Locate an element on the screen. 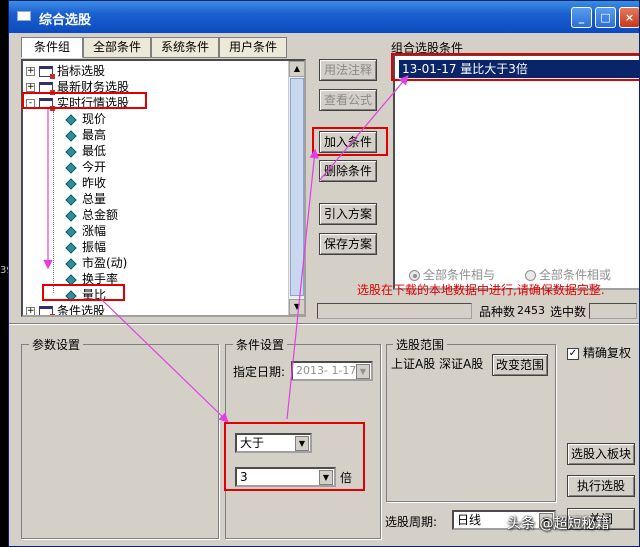 This screenshot has width=640, height=547. arrow-to-settings is located at coordinates (164, 360).